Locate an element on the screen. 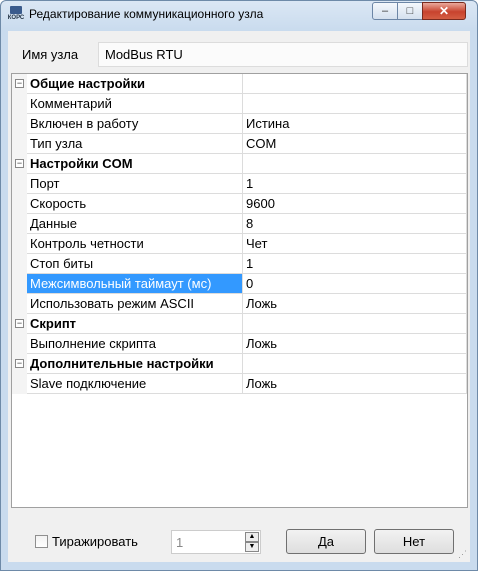 The width and height of the screenshot is (478, 571). node-name-field: ModBus RTU is located at coordinates (283, 54).